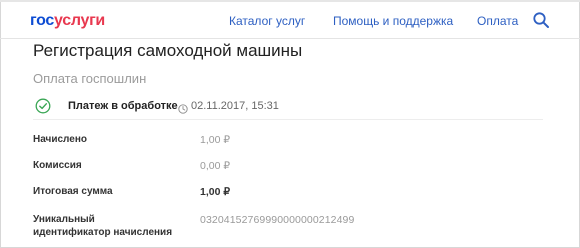  What do you see at coordinates (90, 78) in the screenshot?
I see `page-subtitle: Оплата госпошлин` at bounding box center [90, 78].